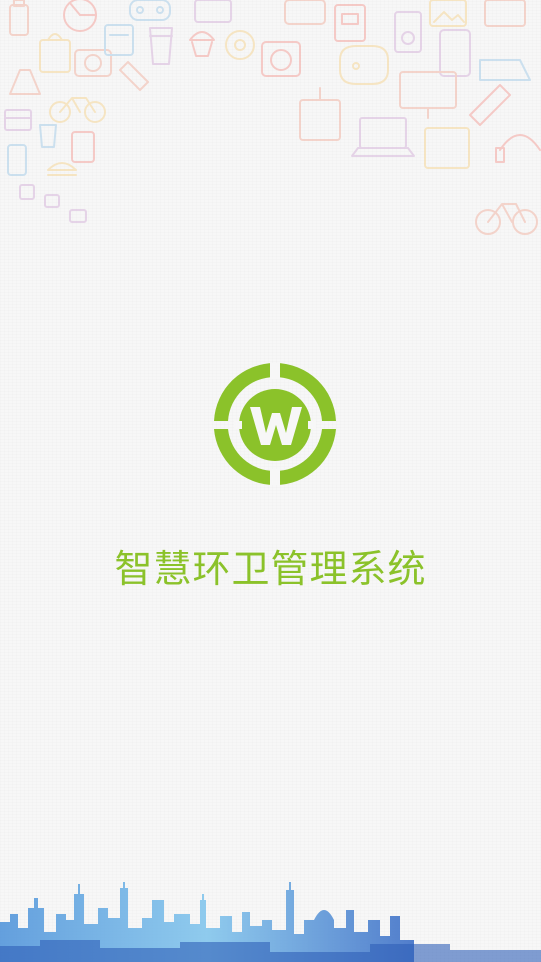 The image size is (541, 962). Describe the element at coordinates (213, 11) in the screenshot. I see `tablet-icon` at that location.